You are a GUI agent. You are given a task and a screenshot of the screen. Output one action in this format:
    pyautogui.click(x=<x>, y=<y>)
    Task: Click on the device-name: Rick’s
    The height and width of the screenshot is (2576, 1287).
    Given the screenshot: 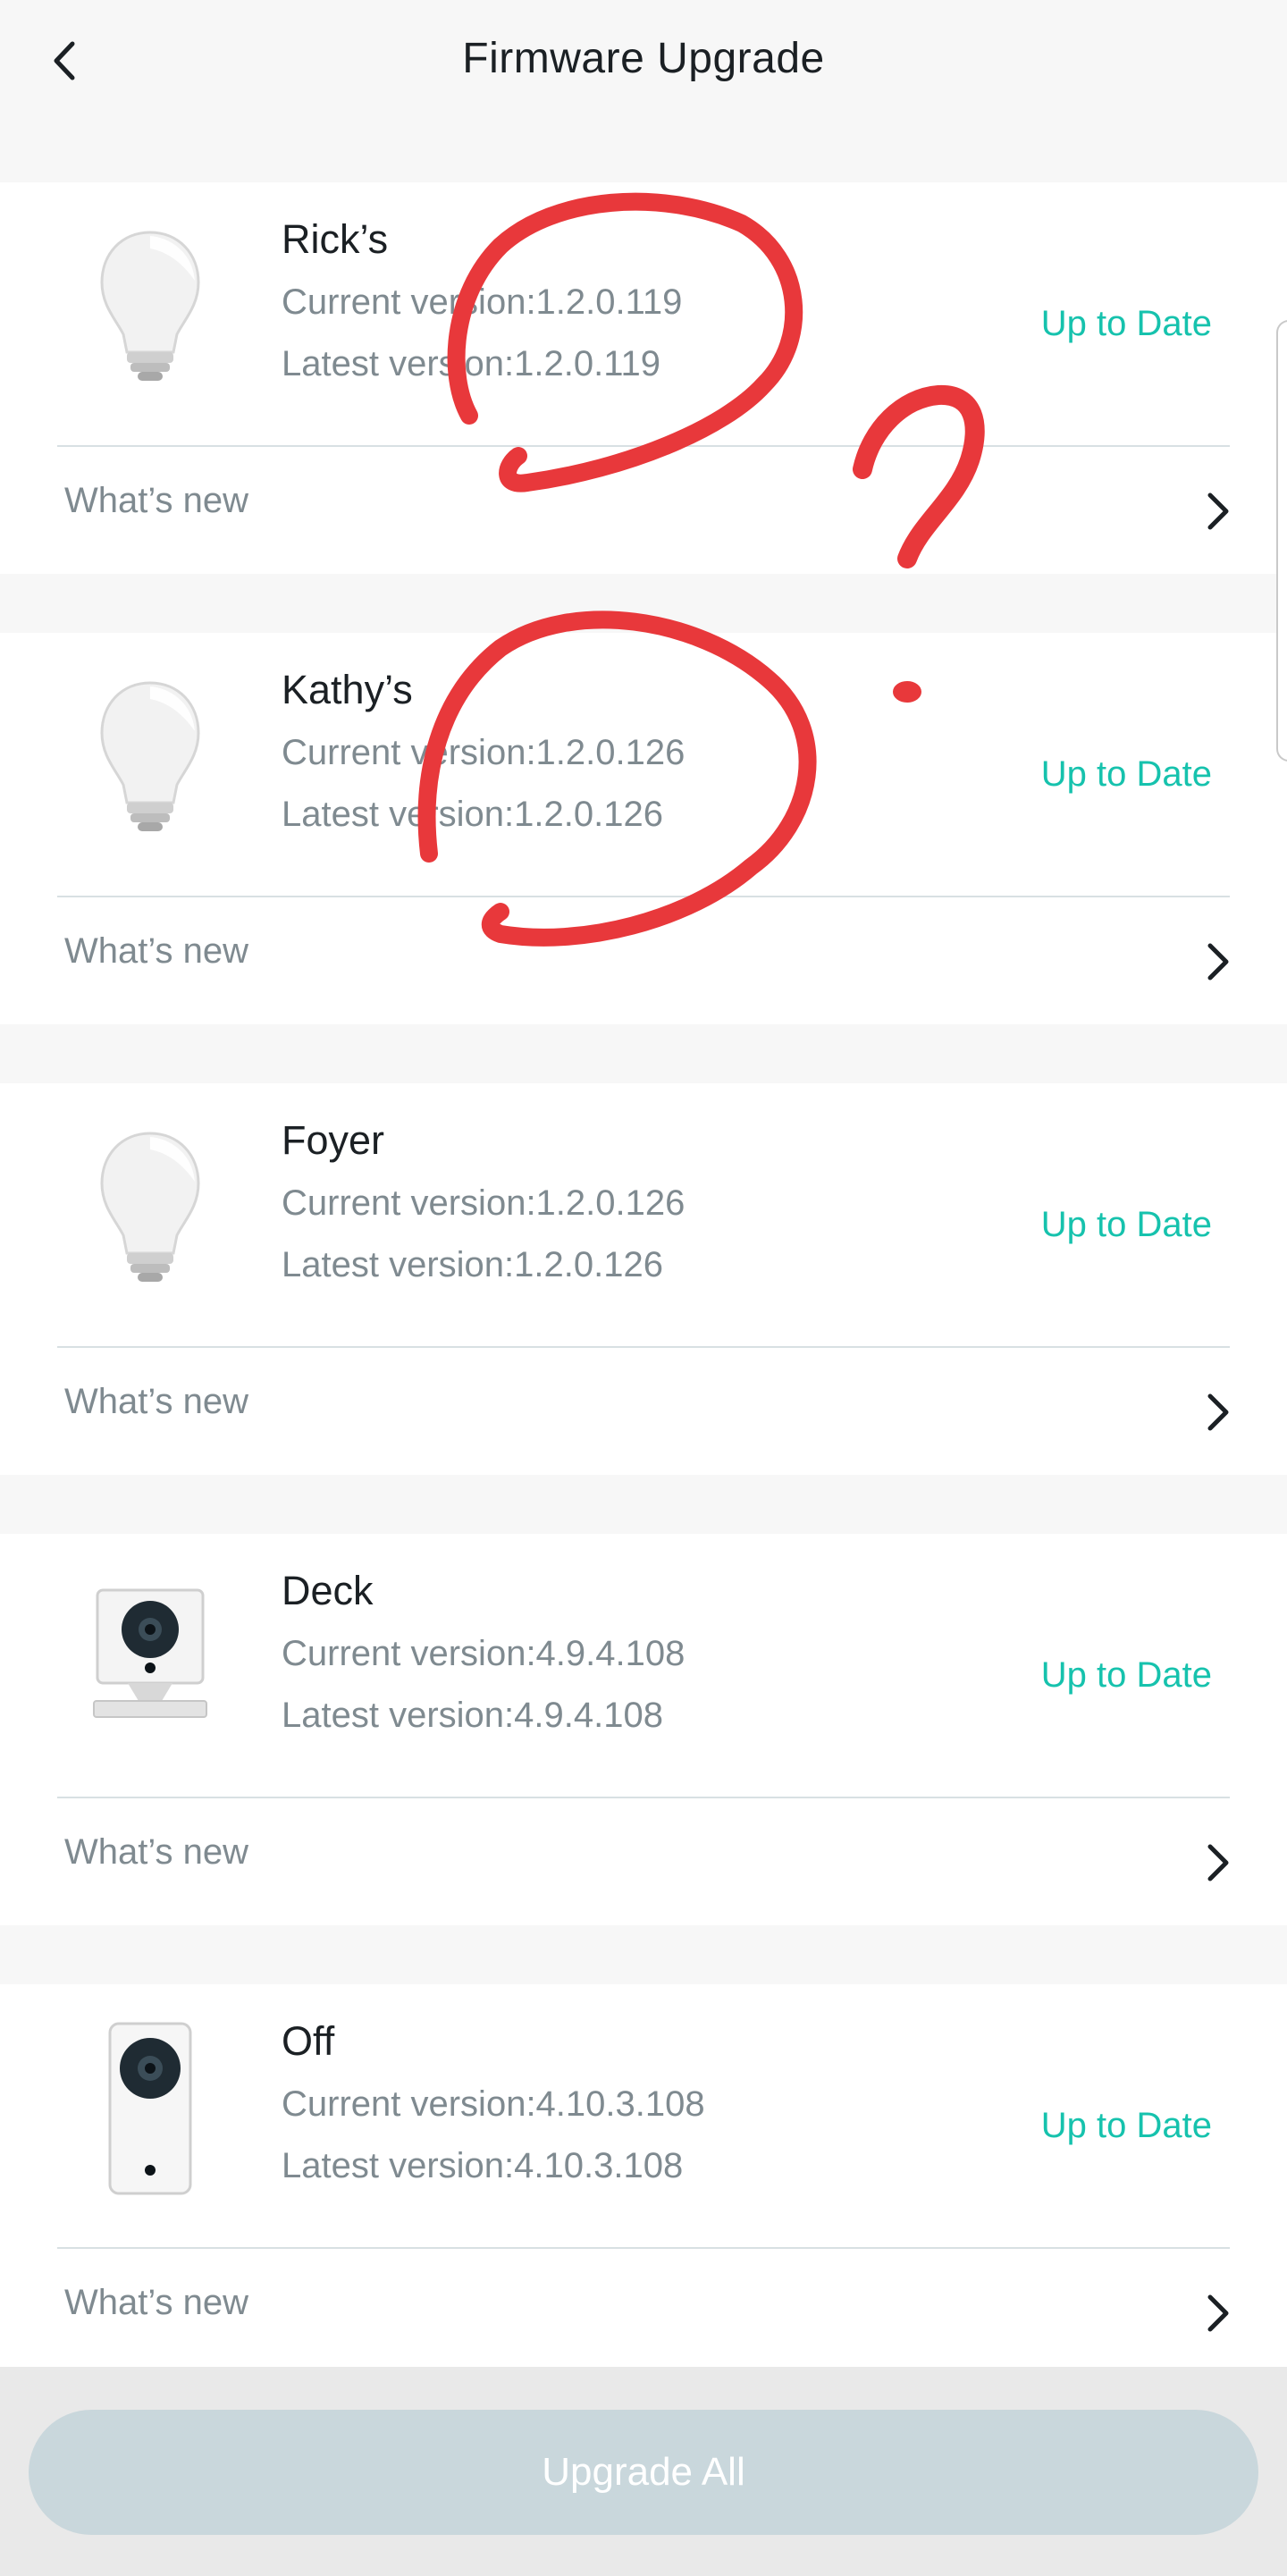 What is the action you would take?
    pyautogui.click(x=336, y=239)
    